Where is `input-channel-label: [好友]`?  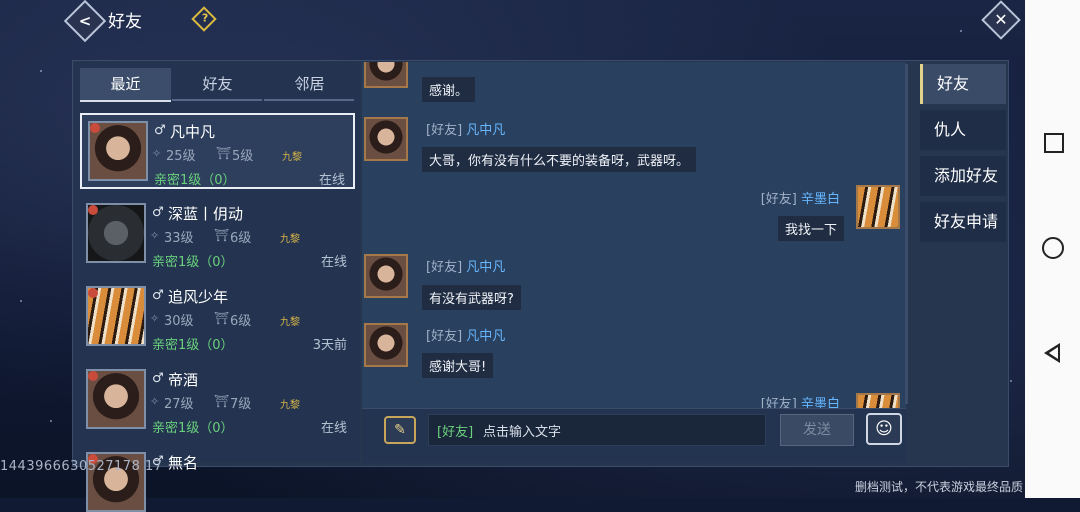
input-channel-label: [好友] is located at coordinates (455, 432).